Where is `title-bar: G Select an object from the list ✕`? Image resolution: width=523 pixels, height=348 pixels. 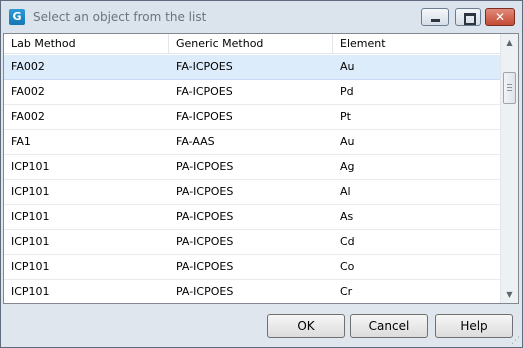
title-bar: G Select an object from the list ✕ is located at coordinates (261, 17).